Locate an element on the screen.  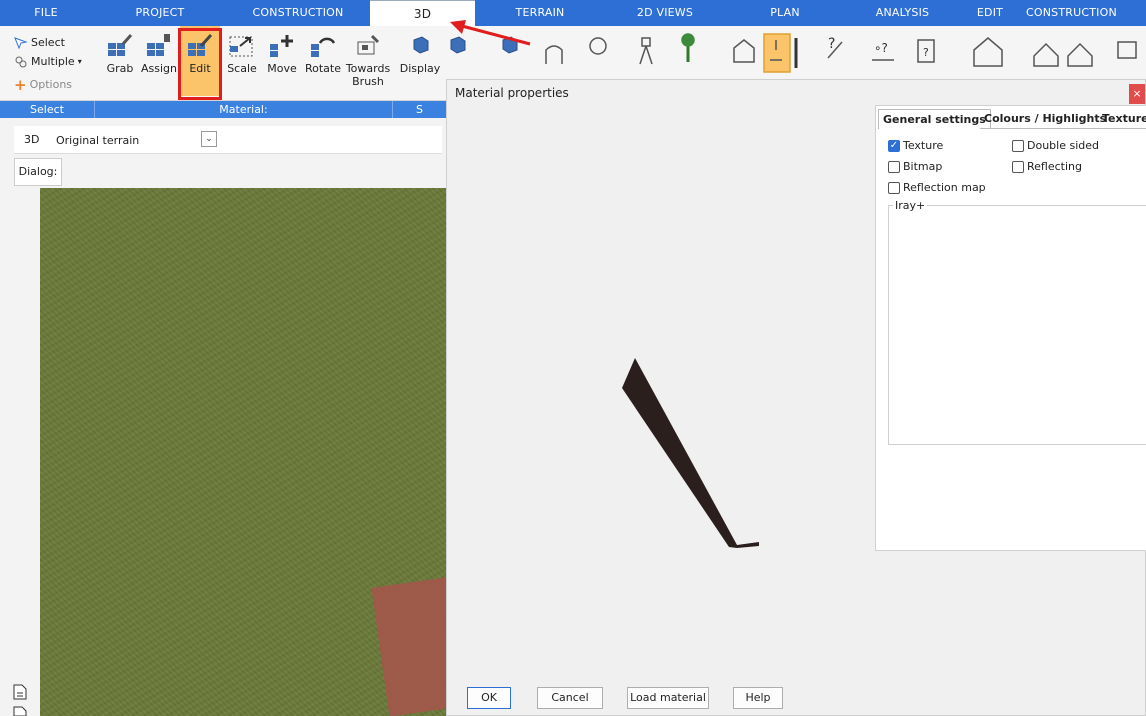
scale-button: Scale is located at coordinates (242, 50).